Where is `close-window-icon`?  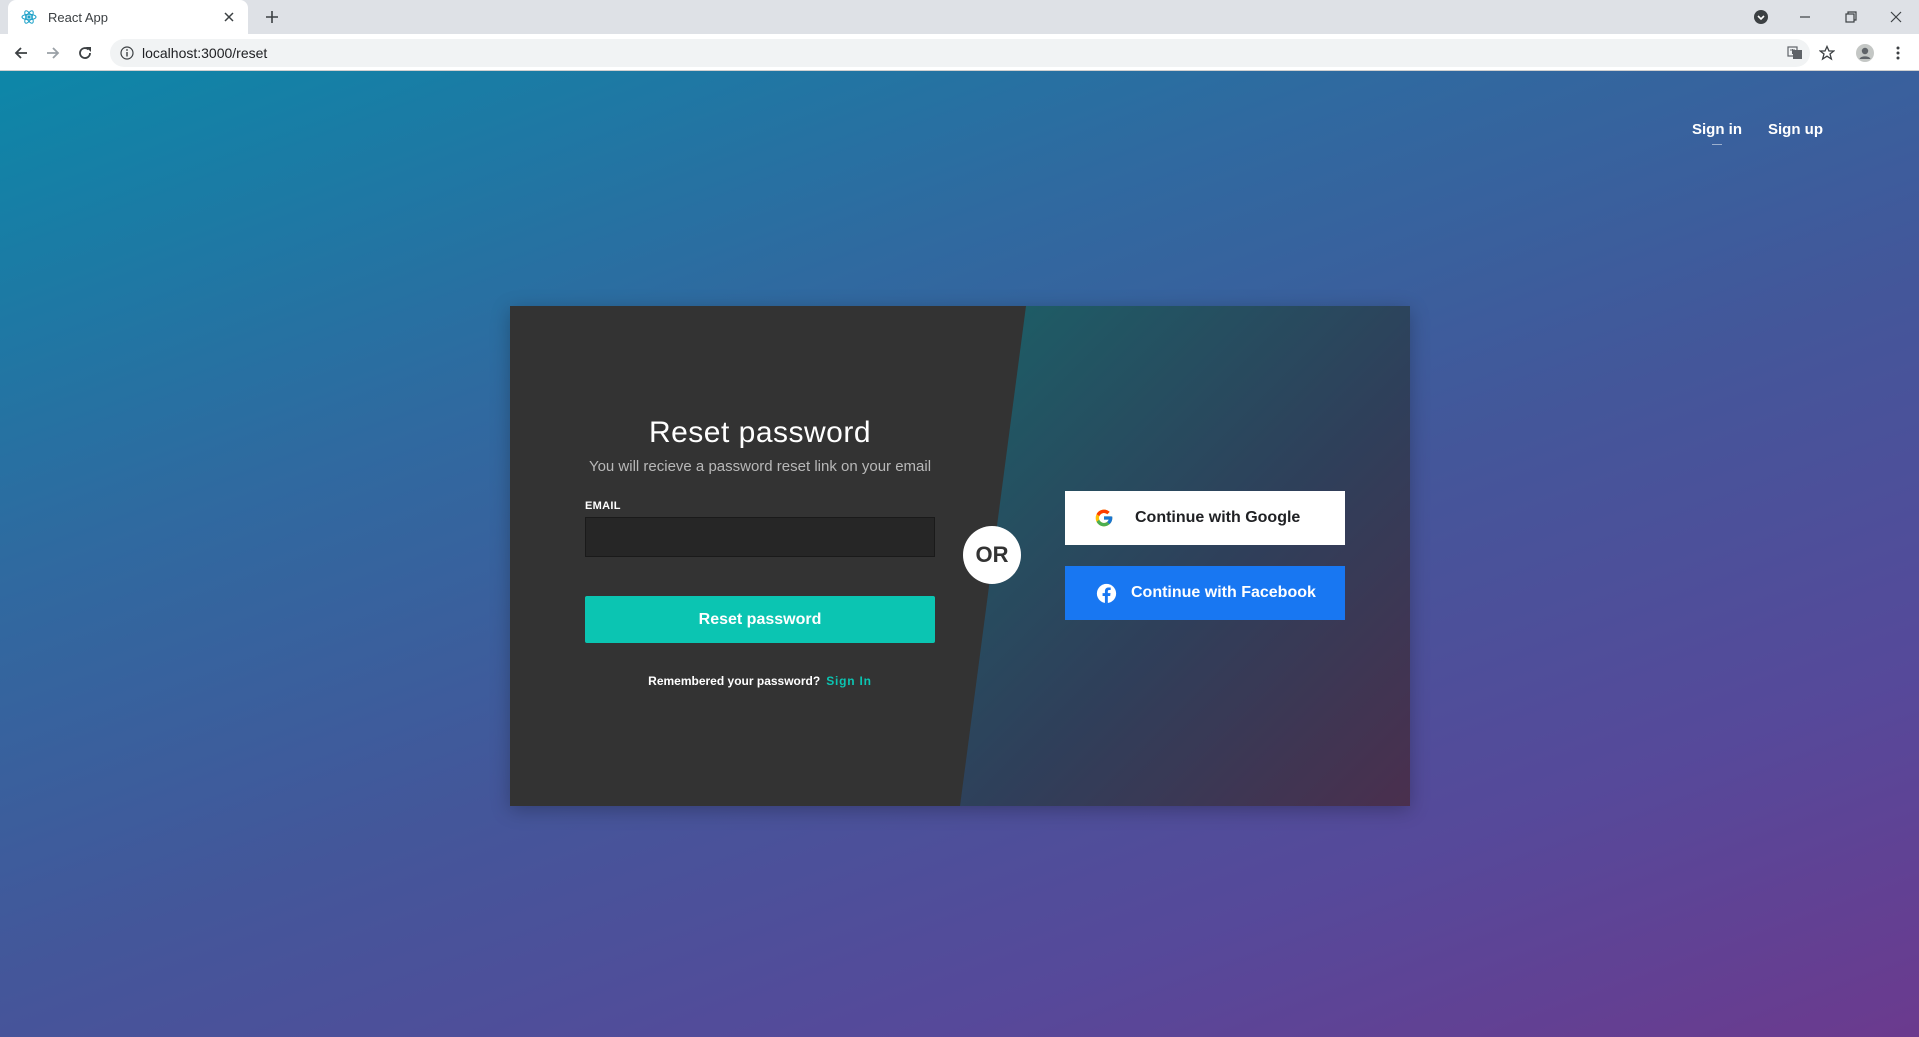 close-window-icon is located at coordinates (1896, 17).